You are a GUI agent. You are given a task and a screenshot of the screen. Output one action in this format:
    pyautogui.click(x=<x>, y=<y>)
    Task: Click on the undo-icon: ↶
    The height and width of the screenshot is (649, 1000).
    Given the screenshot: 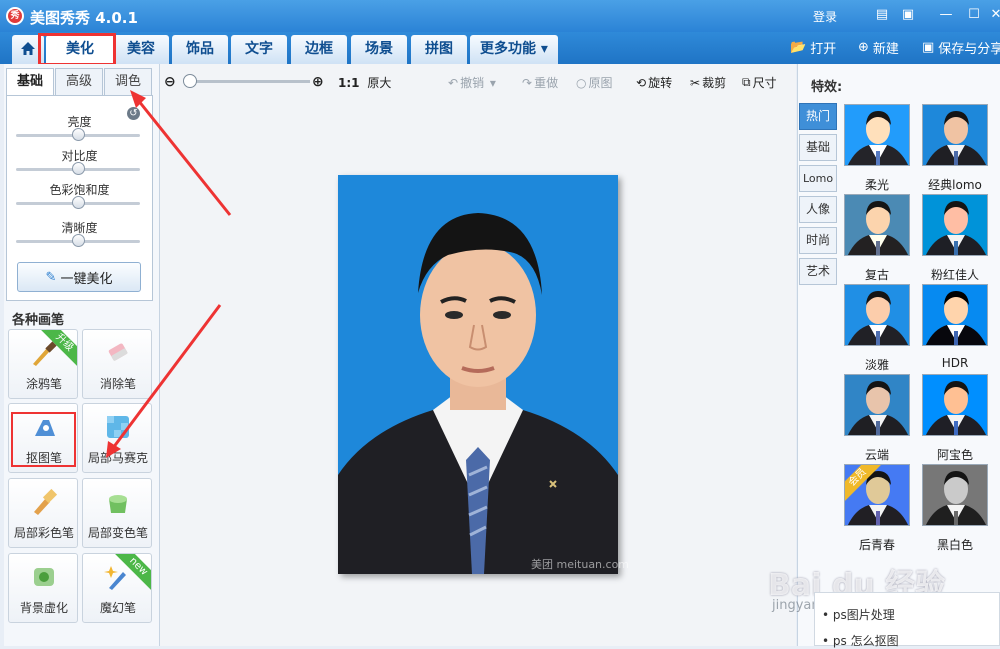 What is the action you would take?
    pyautogui.click(x=453, y=82)
    